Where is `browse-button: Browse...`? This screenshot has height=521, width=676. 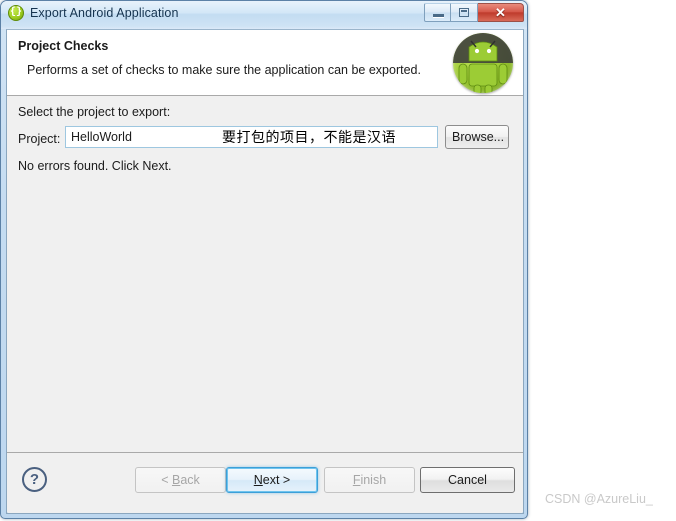 browse-button: Browse... is located at coordinates (477, 137).